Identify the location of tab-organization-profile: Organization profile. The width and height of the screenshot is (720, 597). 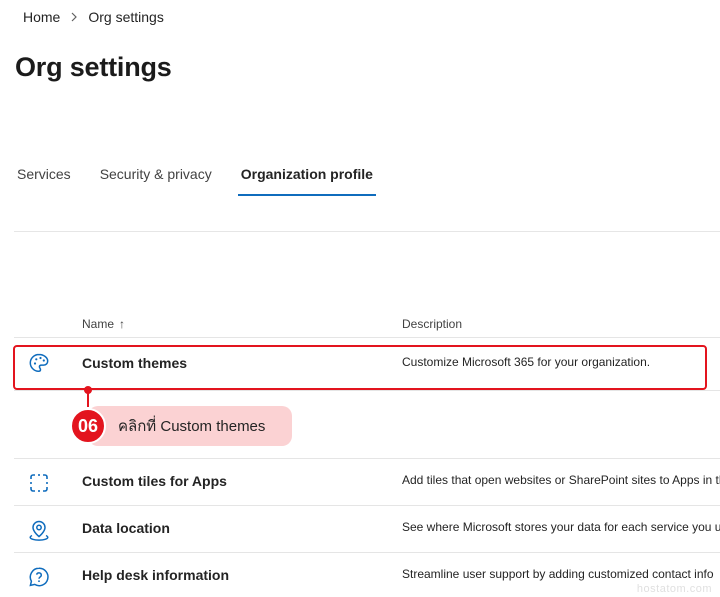
(307, 177).